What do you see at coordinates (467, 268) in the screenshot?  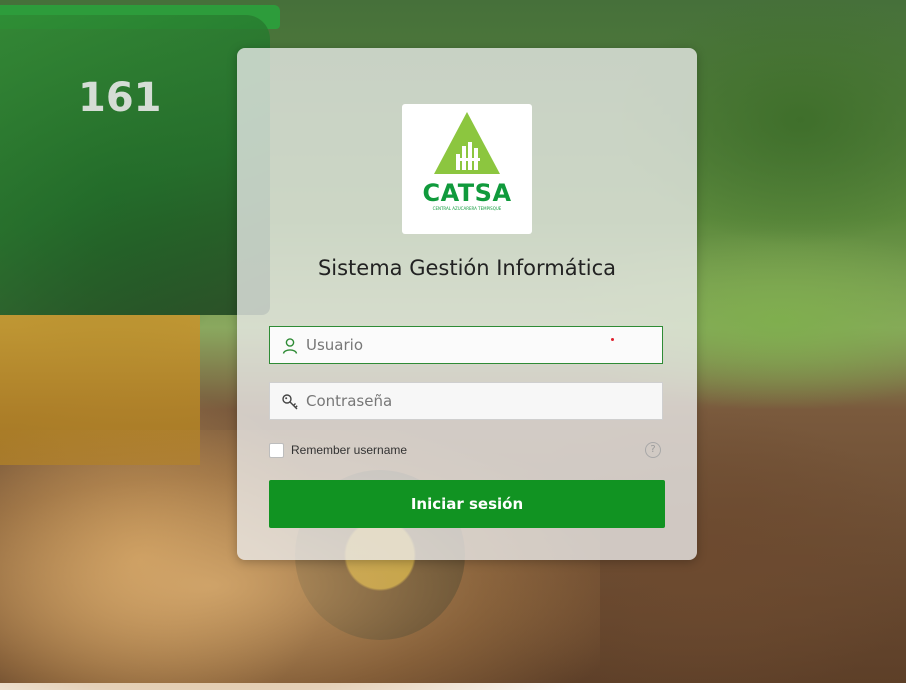 I see `page-title: Sistema Gestión Informática` at bounding box center [467, 268].